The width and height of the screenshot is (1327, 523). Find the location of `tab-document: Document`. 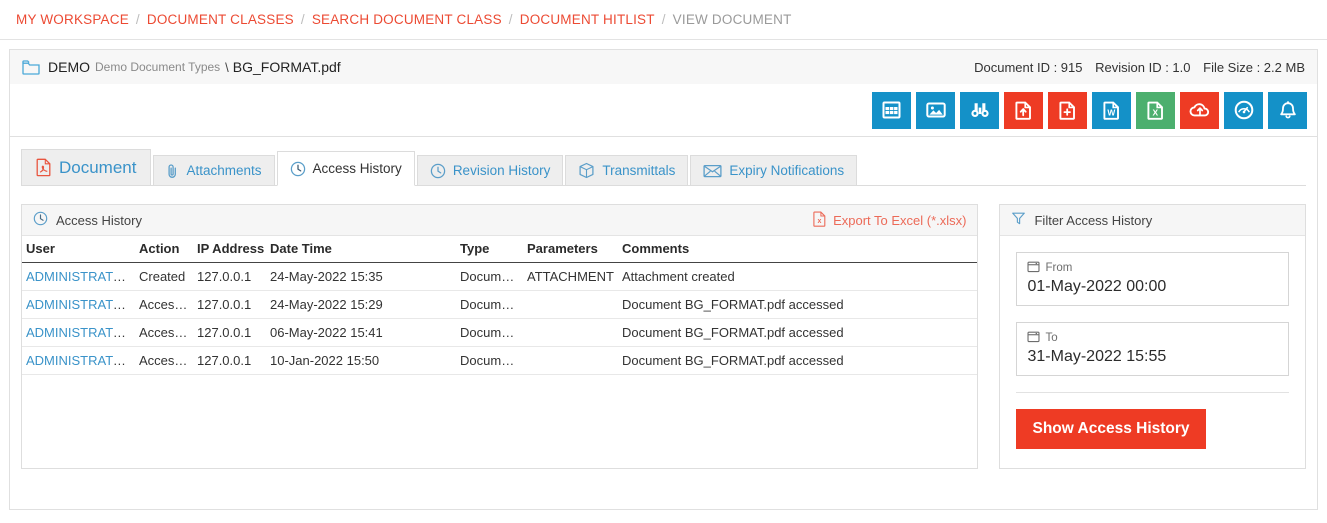

tab-document: Document is located at coordinates (86, 167).